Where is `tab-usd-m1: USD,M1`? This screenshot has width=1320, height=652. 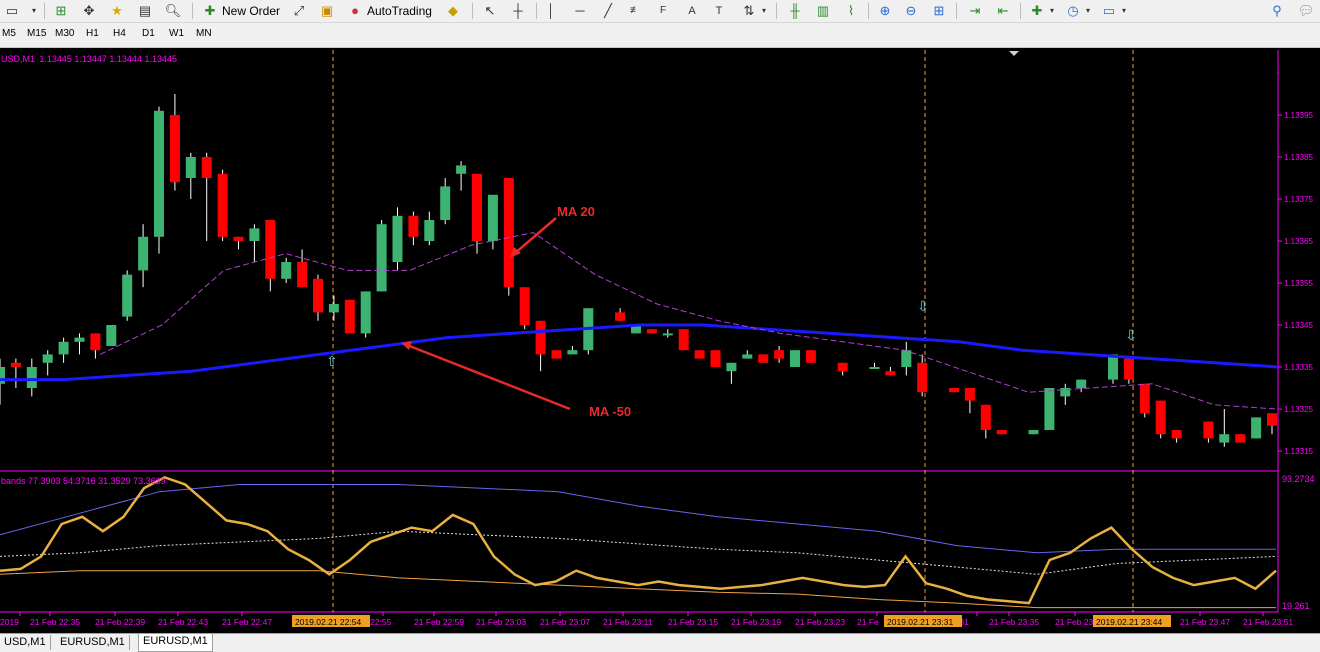
tab-usd-m1: USD,M1 is located at coordinates (25, 642).